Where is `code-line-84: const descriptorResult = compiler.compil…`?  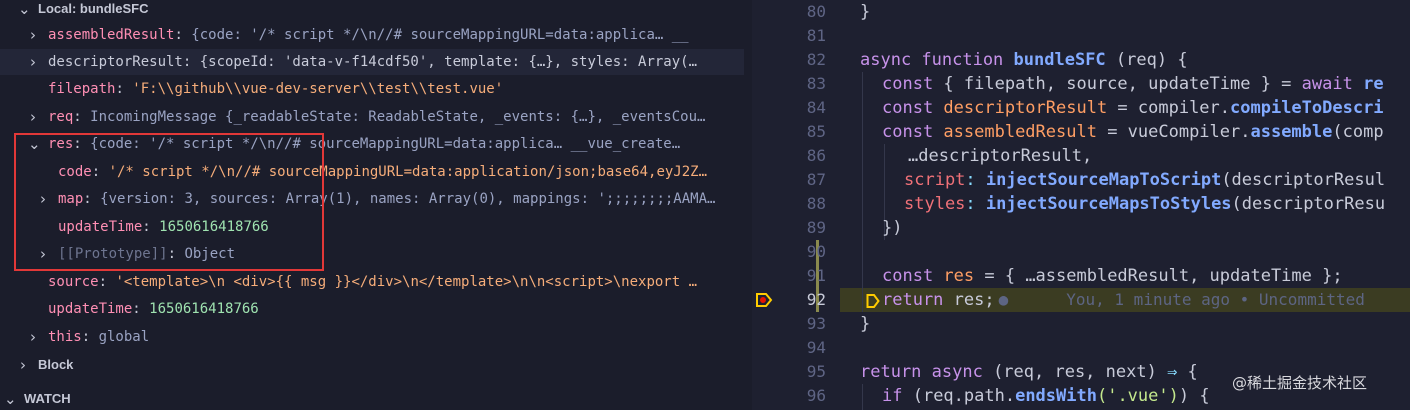 code-line-84: const descriptorResult = compiler.compil… is located at coordinates (1133, 108).